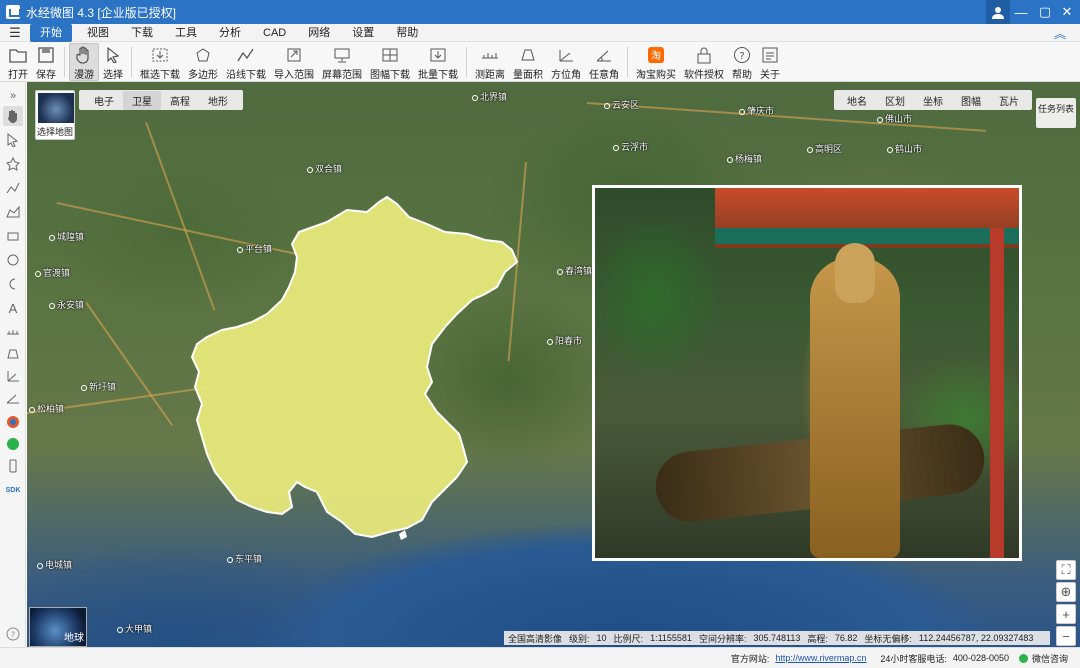  I want to click on hamburger-menu-icon: ☰, so click(15, 33).